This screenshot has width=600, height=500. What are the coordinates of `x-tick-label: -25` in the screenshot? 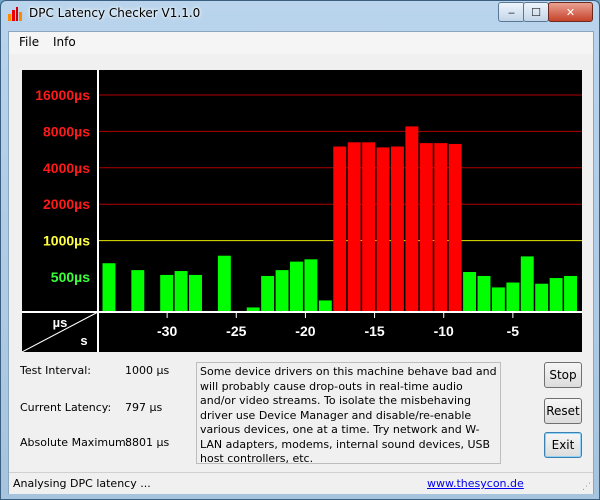 It's located at (236, 331).